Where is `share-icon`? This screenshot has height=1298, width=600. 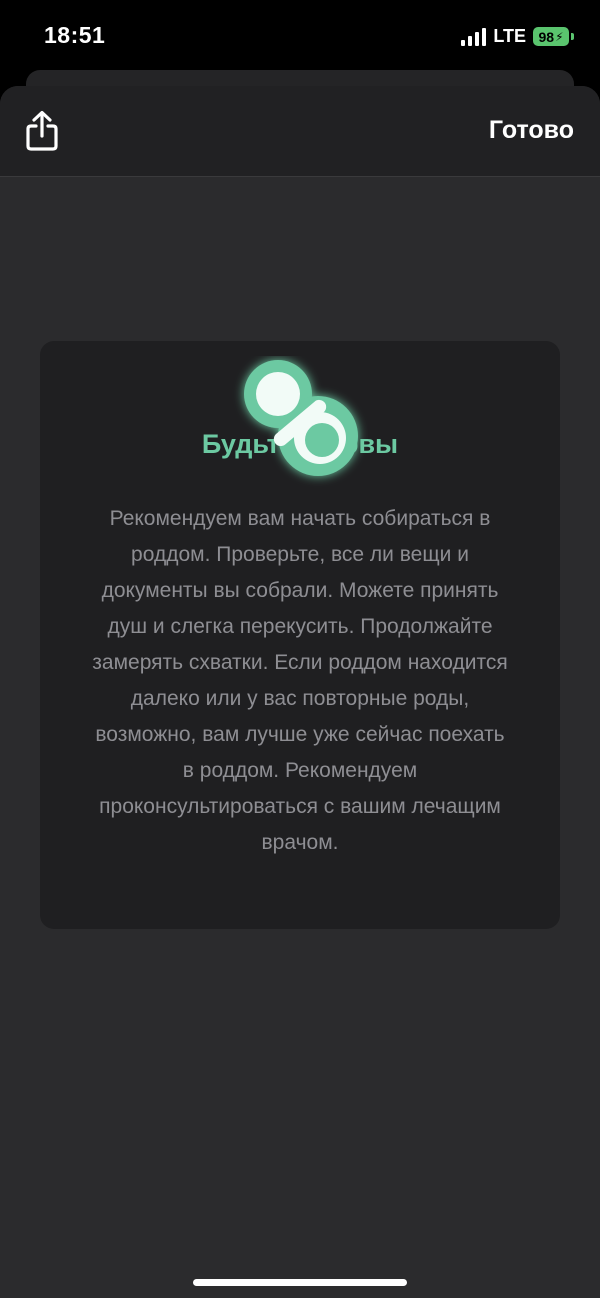 share-icon is located at coordinates (42, 130).